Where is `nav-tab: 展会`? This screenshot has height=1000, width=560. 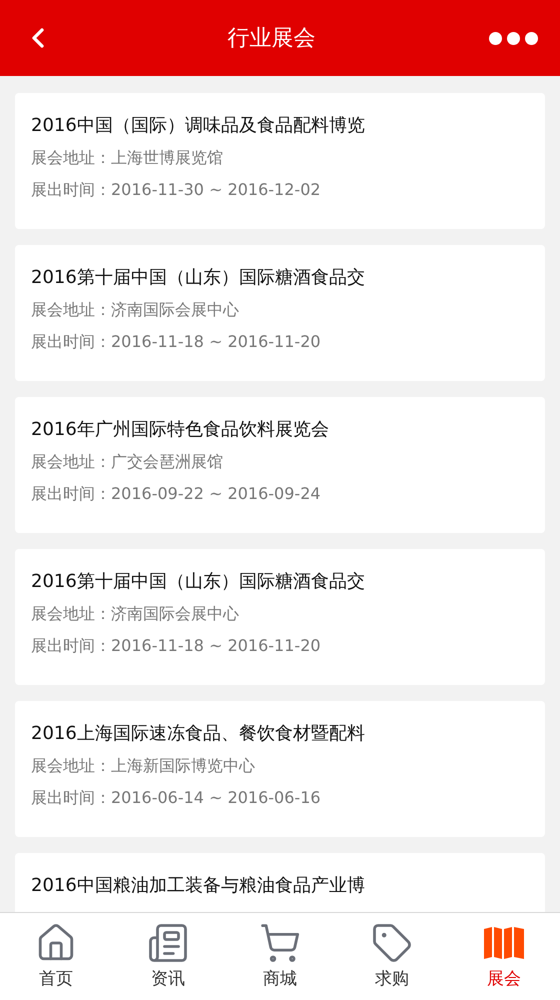 nav-tab: 展会 is located at coordinates (504, 956).